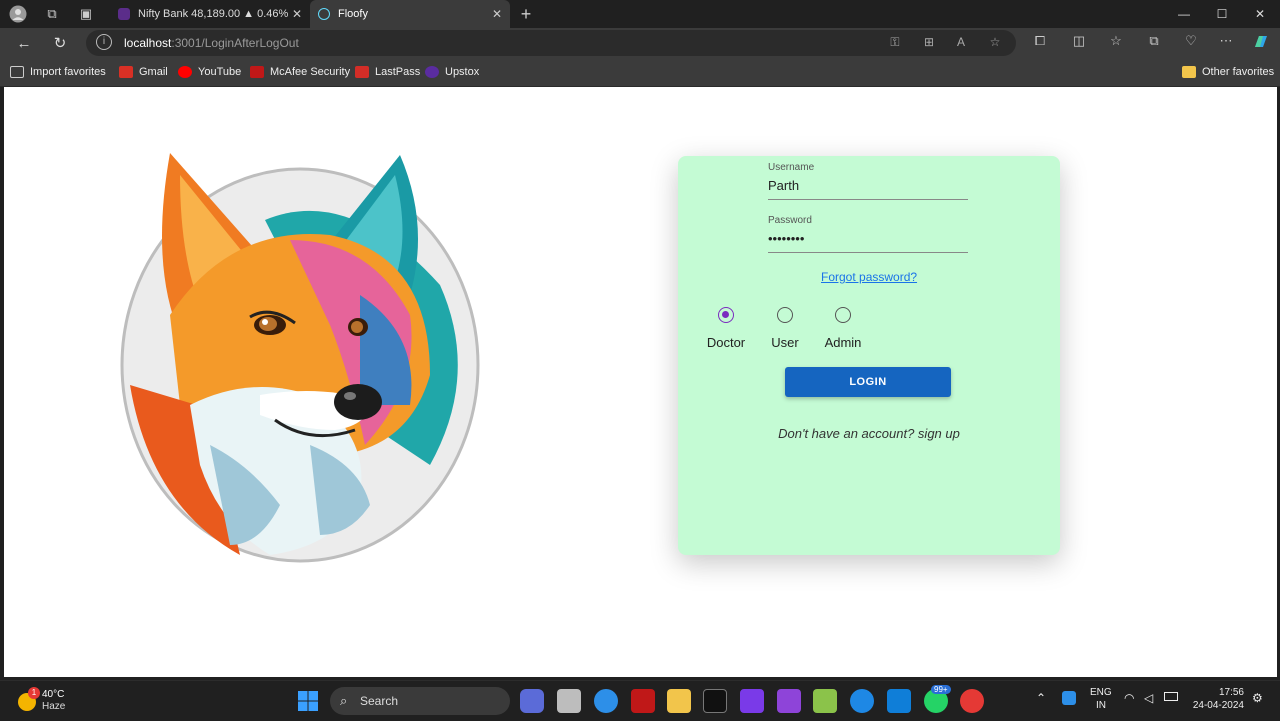  Describe the element at coordinates (1222, 14) in the screenshot. I see `maximize-icon: ☐` at that location.